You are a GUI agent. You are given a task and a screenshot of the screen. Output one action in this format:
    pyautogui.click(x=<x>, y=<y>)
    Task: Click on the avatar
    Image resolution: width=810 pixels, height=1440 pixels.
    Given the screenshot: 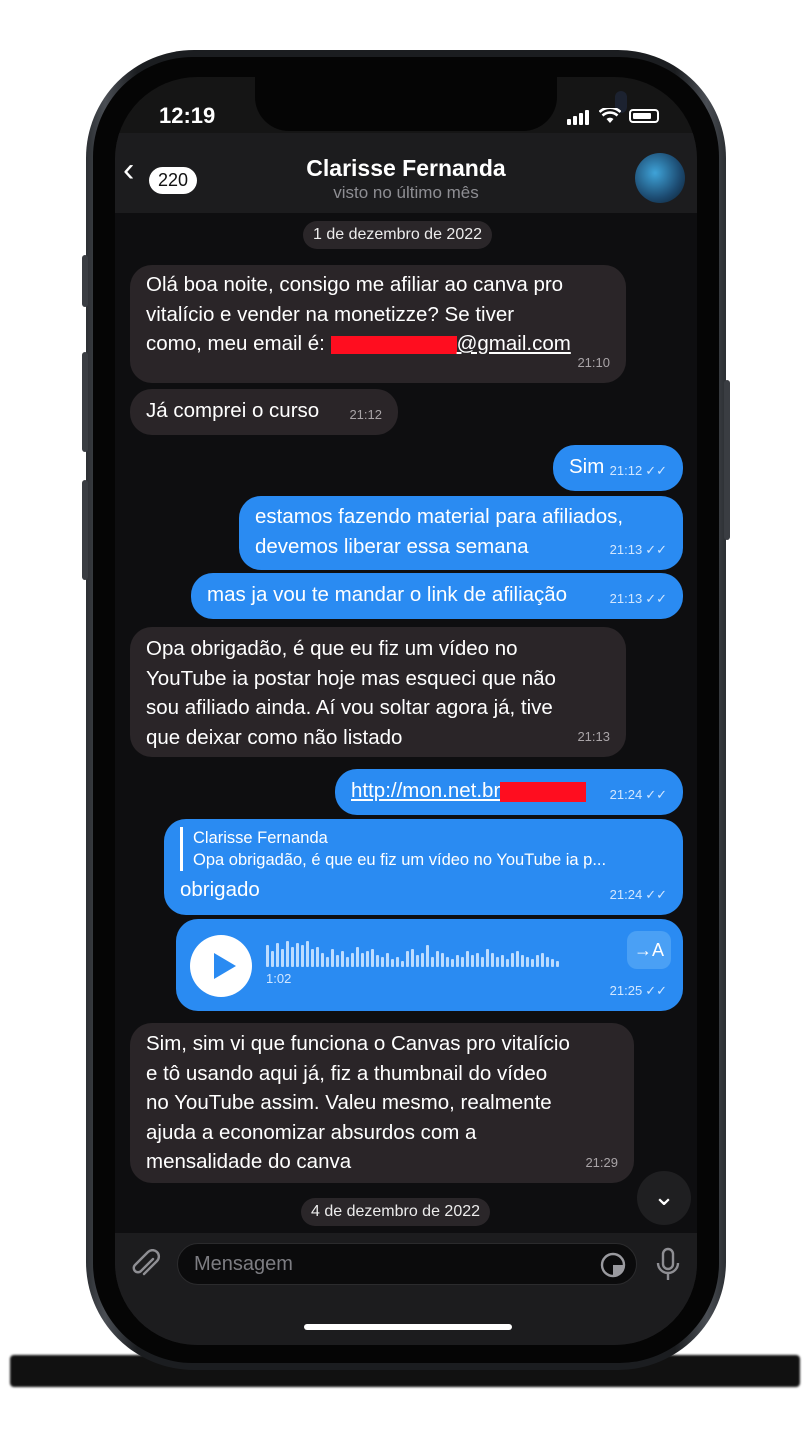 What is the action you would take?
    pyautogui.click(x=660, y=178)
    